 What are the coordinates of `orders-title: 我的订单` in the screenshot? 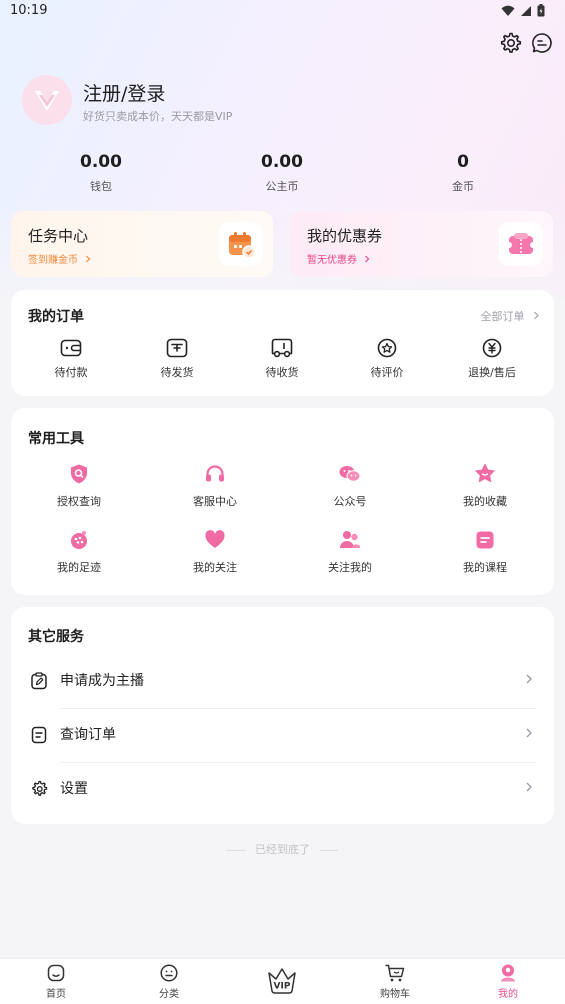 It's located at (56, 317).